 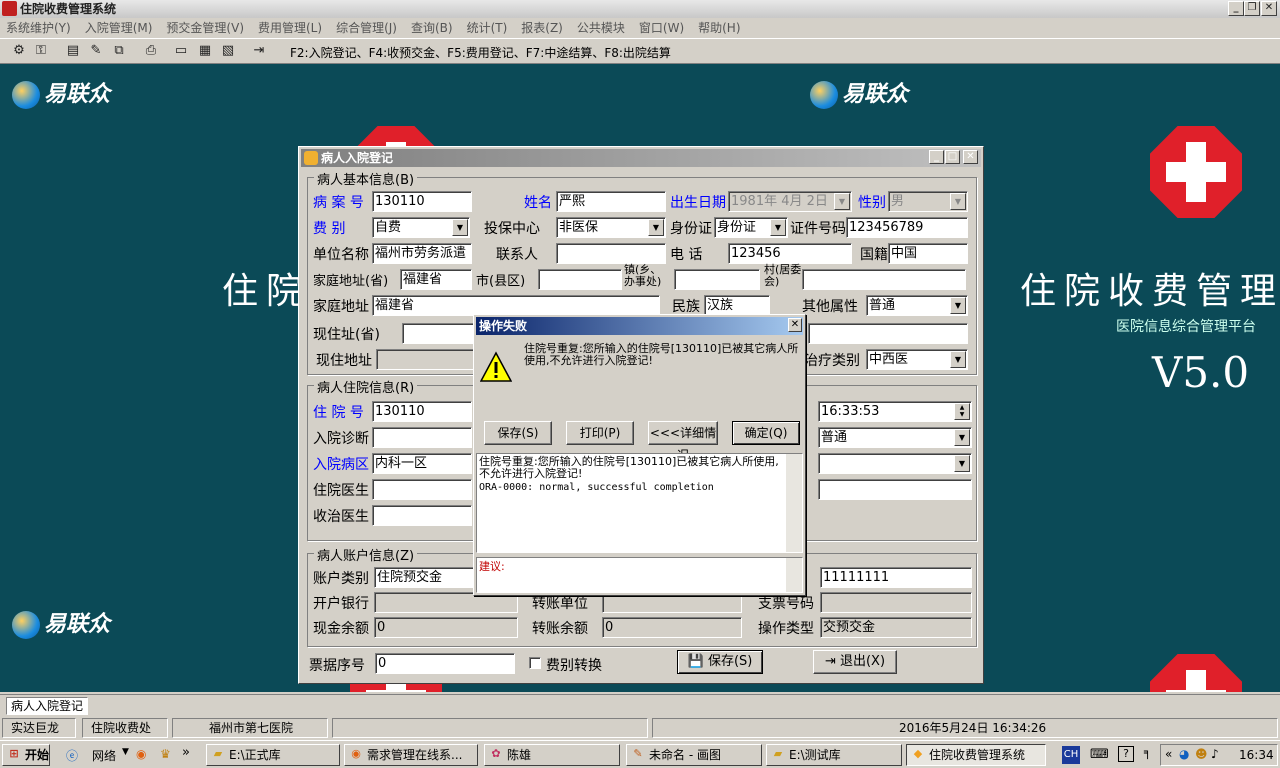 What do you see at coordinates (896, 577) in the screenshot?
I see `amount-field: 11111111` at bounding box center [896, 577].